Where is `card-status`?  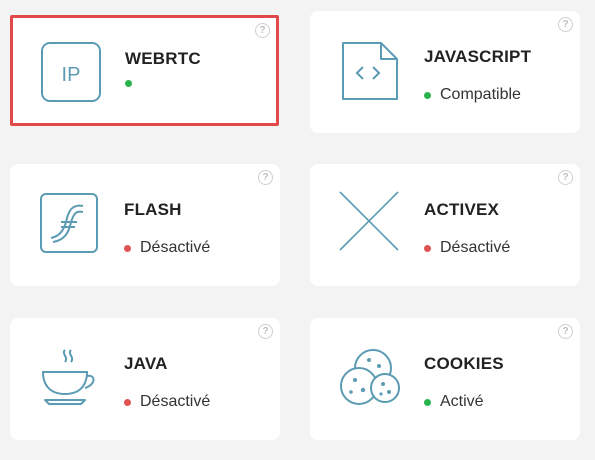 card-status is located at coordinates (133, 83).